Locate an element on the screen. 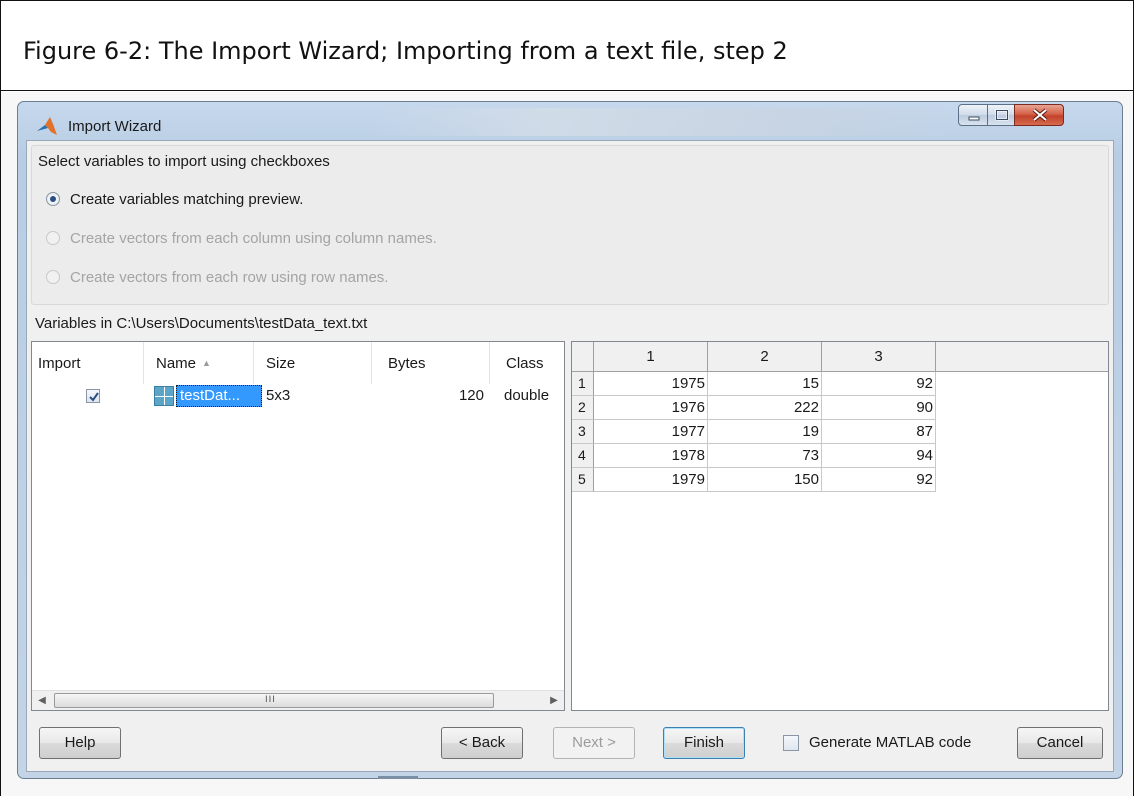 This screenshot has width=1134, height=796. preview-cell: 1975 is located at coordinates (651, 384).